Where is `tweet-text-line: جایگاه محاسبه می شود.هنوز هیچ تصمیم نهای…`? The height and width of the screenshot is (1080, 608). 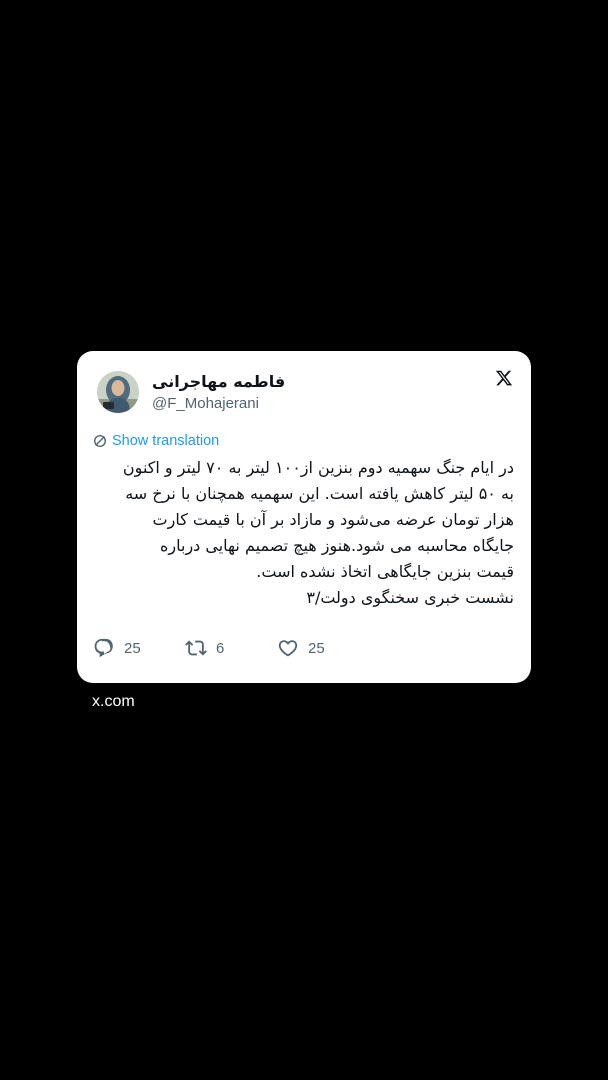
tweet-text-line: جایگاه محاسبه می شود.هنوز هیچ تصمیم نهای… is located at coordinates (337, 545).